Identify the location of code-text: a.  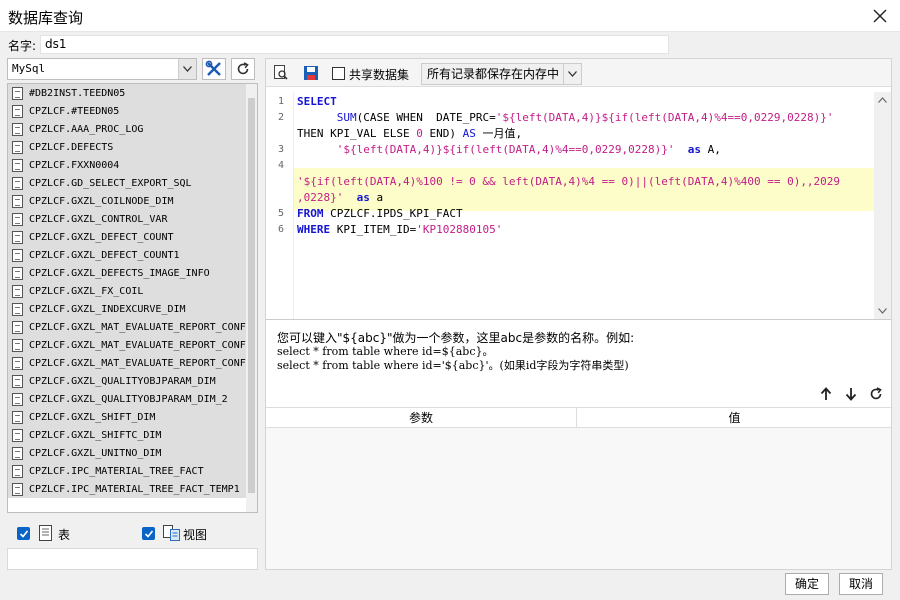
(376, 197).